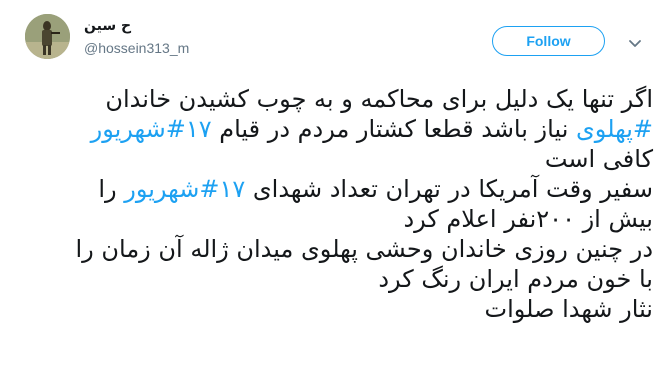 This screenshot has width=667, height=372. I want to click on avatar-image, so click(47, 36).